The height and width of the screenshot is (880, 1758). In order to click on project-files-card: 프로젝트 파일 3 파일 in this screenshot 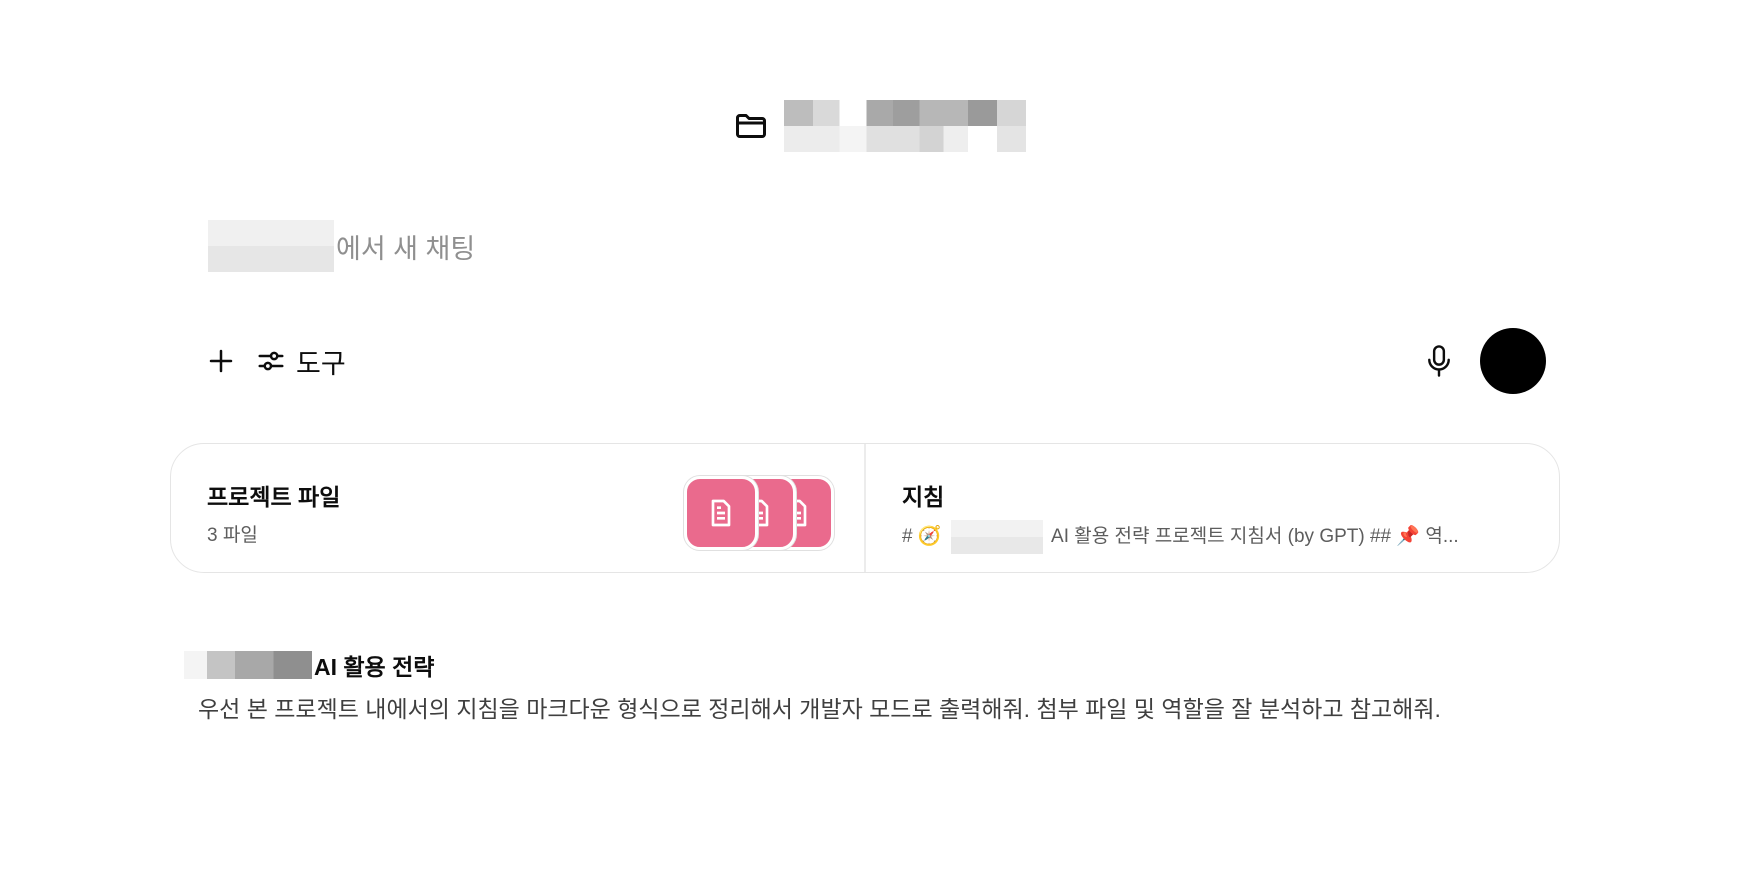, I will do `click(517, 508)`.